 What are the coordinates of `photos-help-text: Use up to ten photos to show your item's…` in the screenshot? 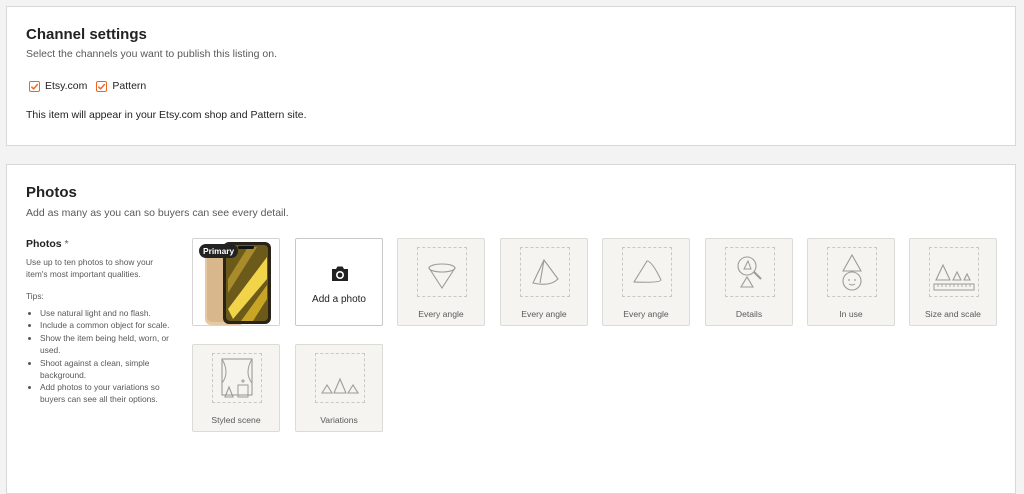 It's located at (90, 268).